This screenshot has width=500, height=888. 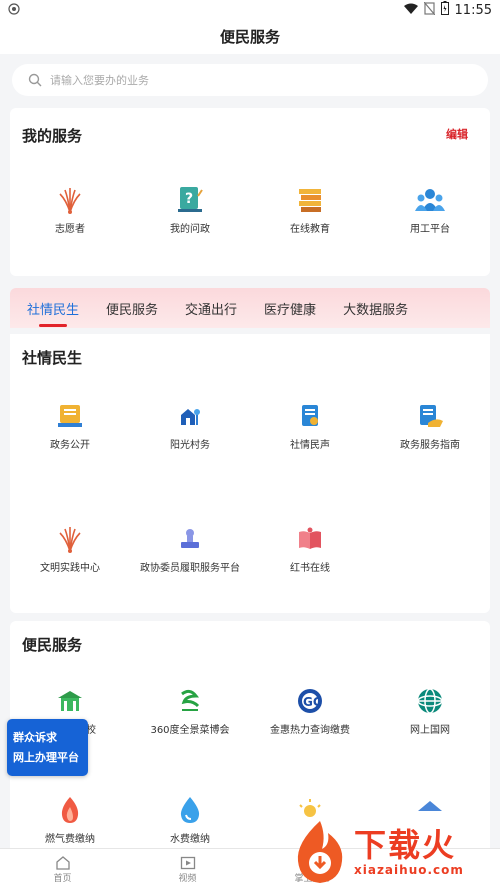 I want to click on question-icon: ?, so click(x=190, y=200).